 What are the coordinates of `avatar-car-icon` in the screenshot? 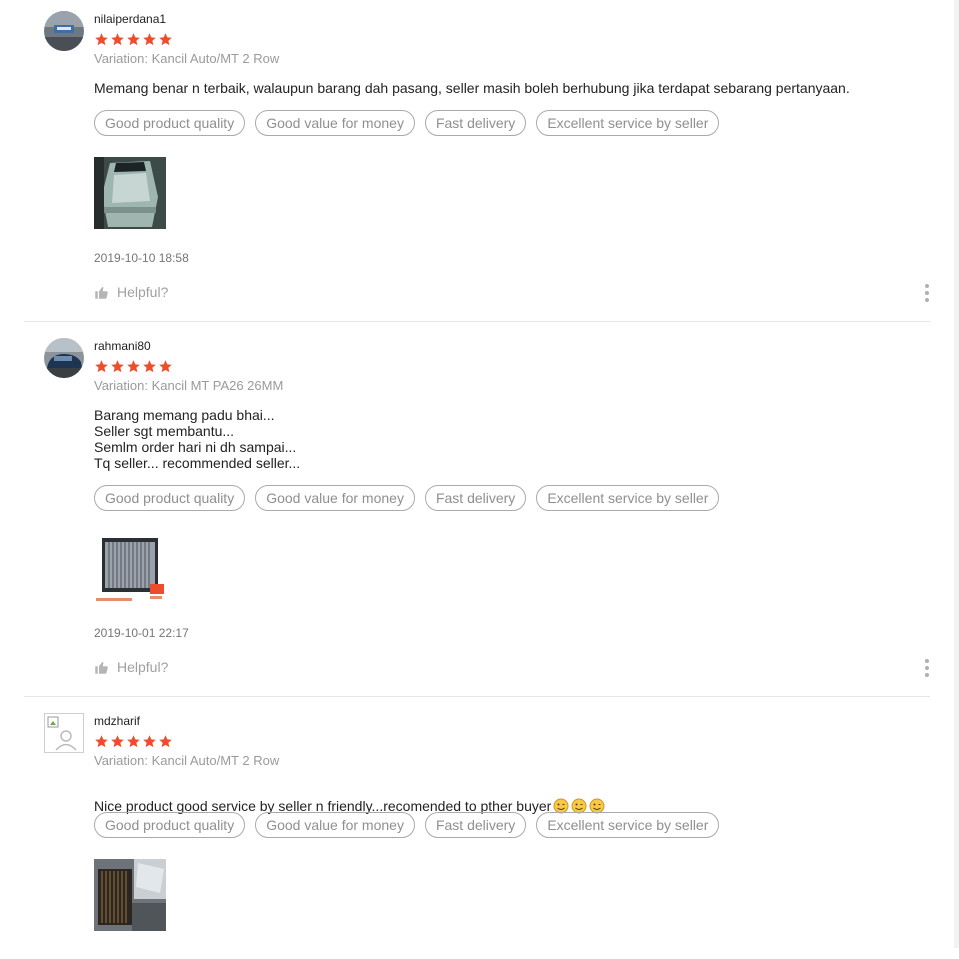 It's located at (64, 358).